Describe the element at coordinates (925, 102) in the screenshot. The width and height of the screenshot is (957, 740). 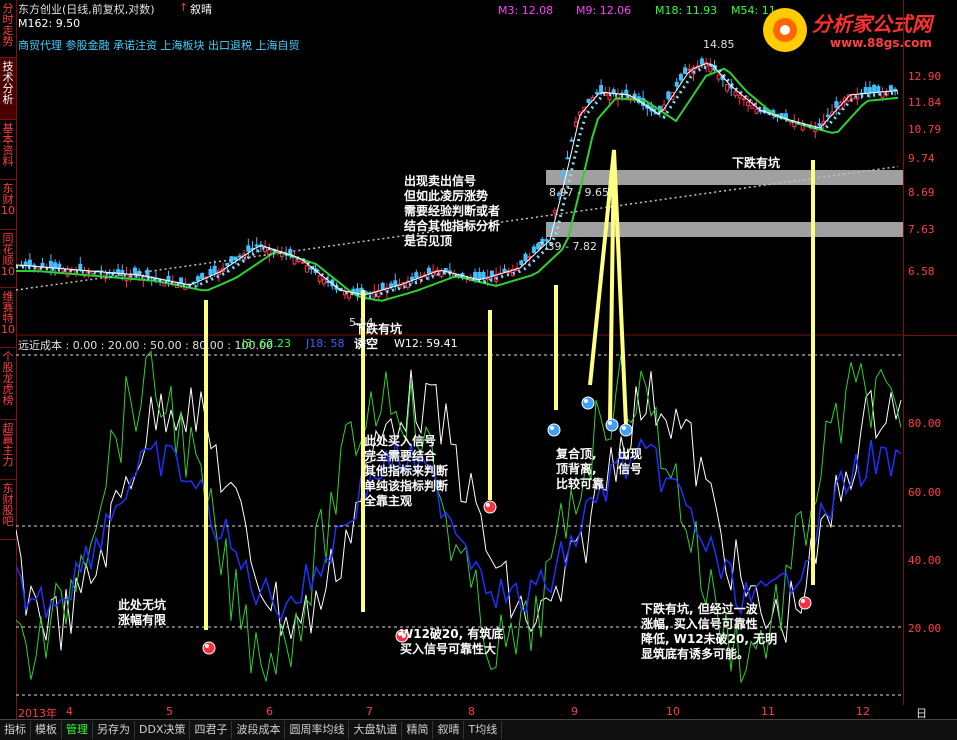
I see `price-tick: 11.84` at that location.